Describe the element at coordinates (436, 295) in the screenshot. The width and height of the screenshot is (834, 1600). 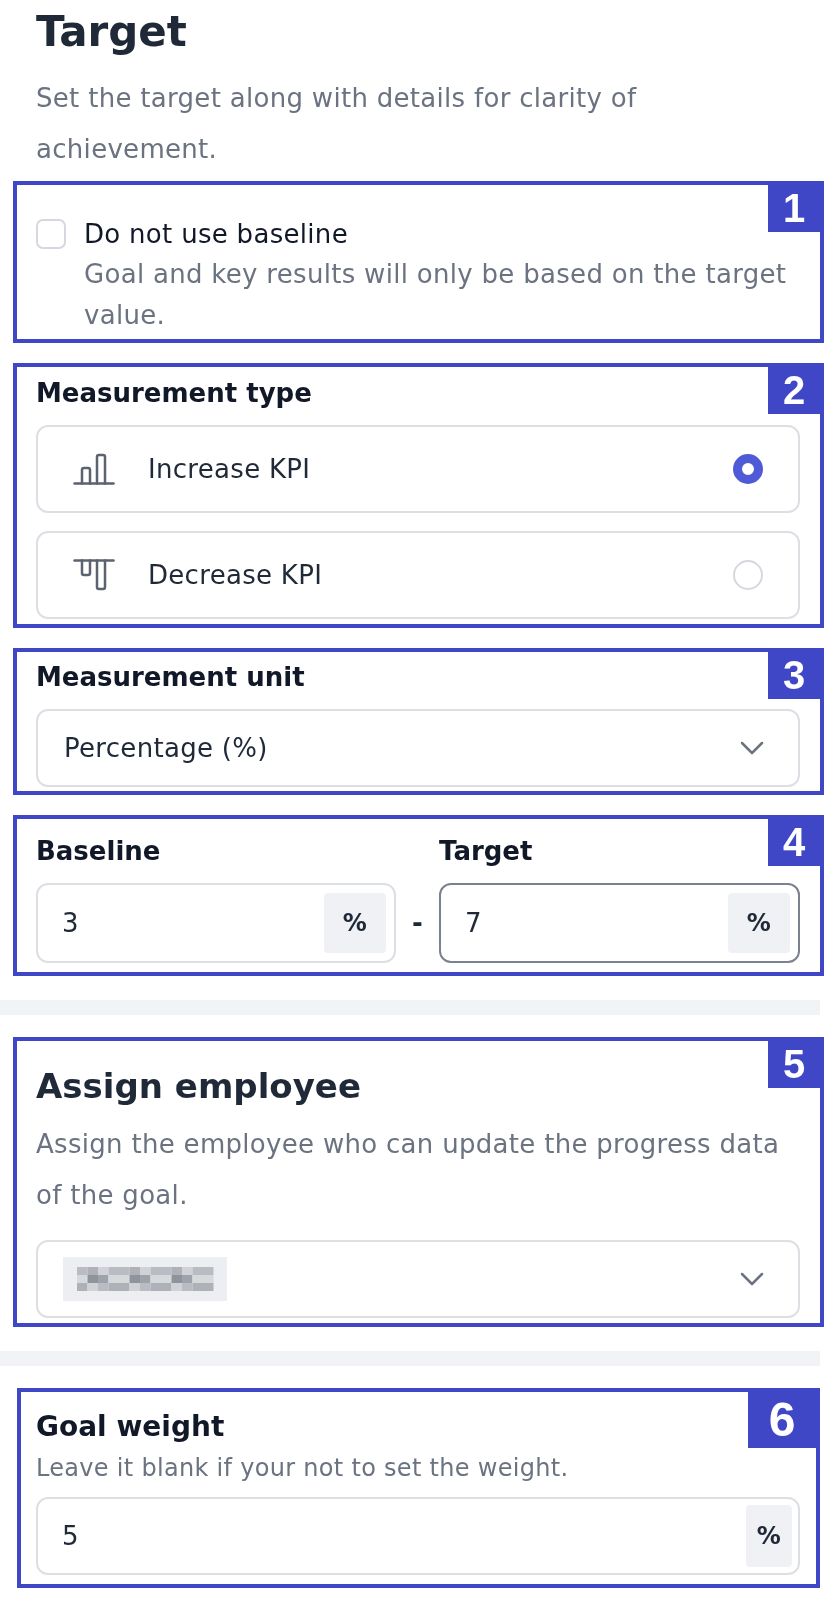
I see `help-text: Goal and key results will only be based on the target value.` at that location.